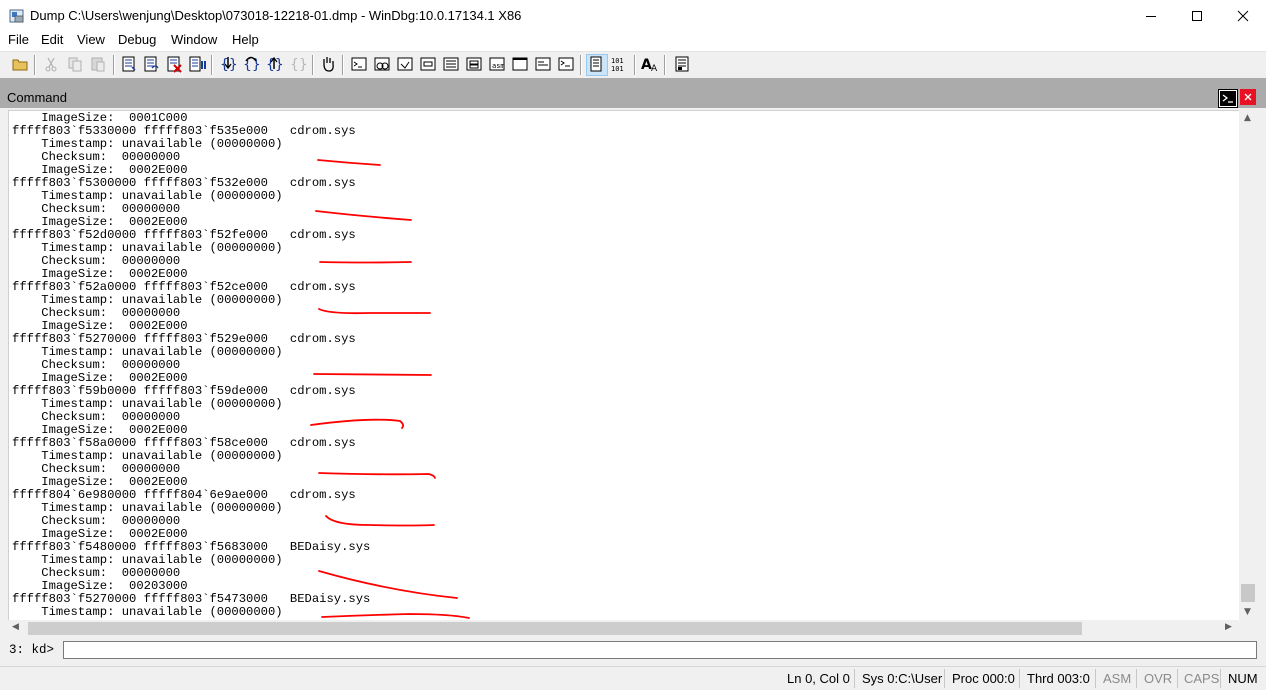 The image size is (1266, 690). I want to click on hex-mode-icon: 101 101, so click(619, 64).